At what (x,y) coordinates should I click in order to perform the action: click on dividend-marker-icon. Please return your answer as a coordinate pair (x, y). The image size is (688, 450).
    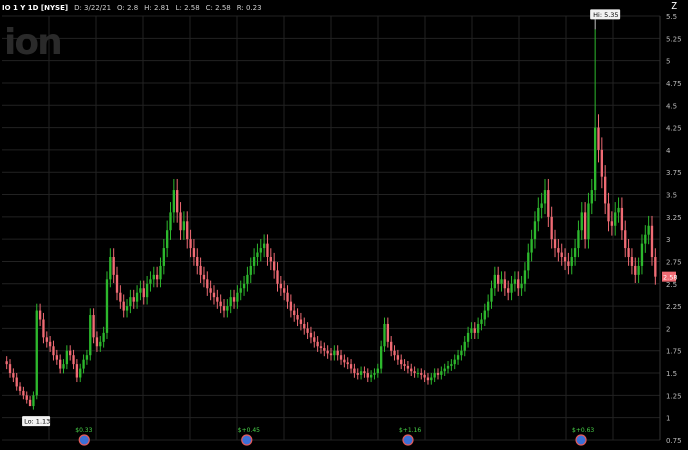
    Looking at the image, I should click on (581, 440).